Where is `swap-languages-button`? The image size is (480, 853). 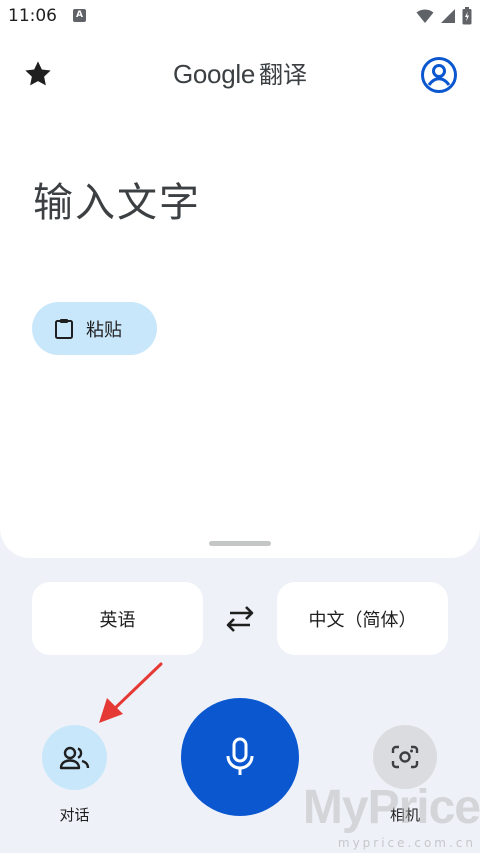 swap-languages-button is located at coordinates (240, 619).